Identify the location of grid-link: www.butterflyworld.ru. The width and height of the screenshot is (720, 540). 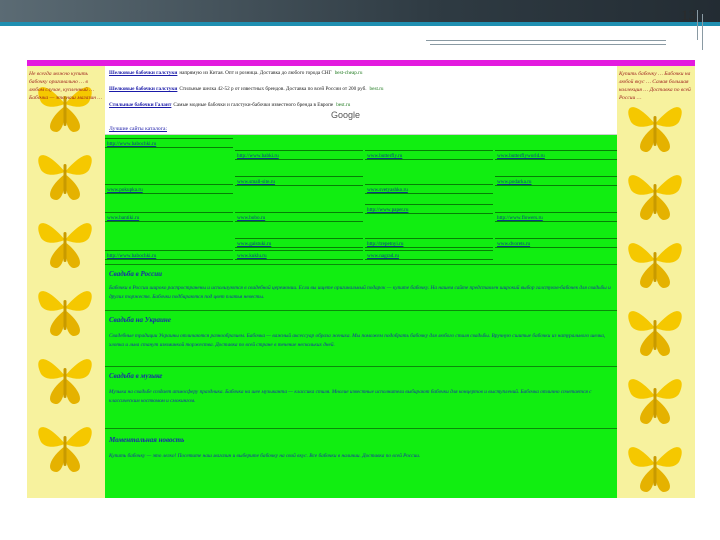
(559, 155).